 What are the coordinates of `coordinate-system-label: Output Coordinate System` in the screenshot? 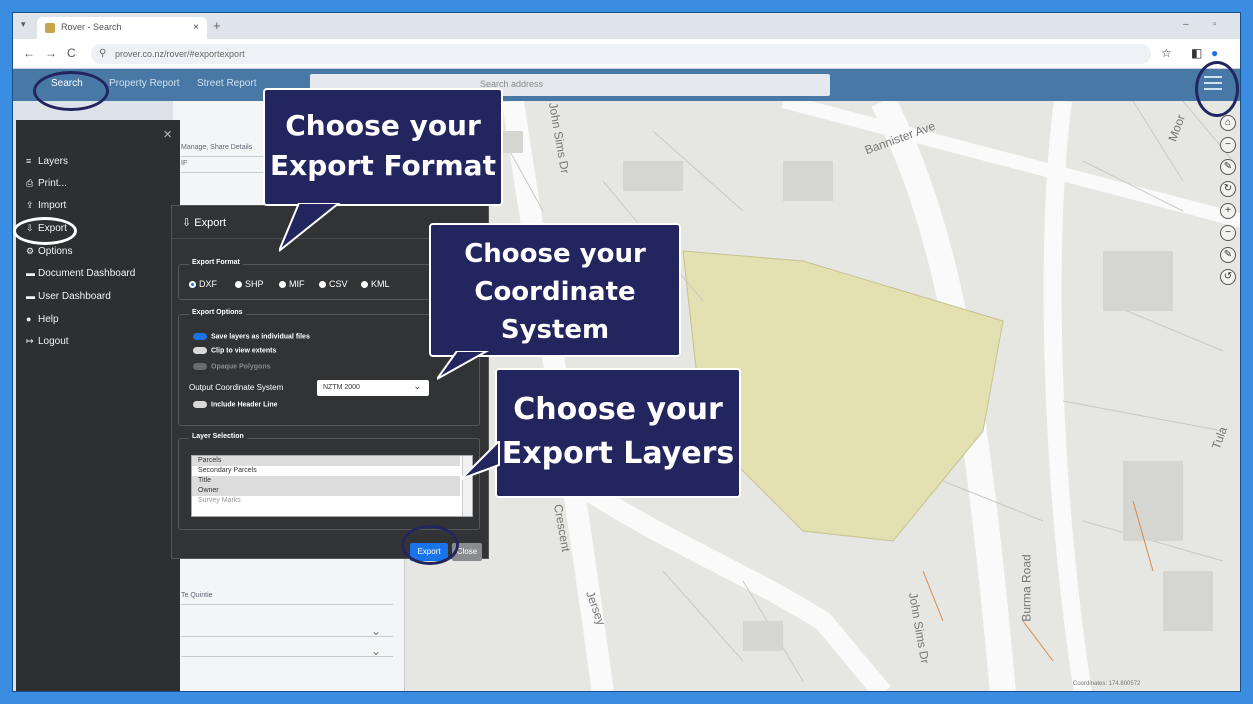 It's located at (236, 387).